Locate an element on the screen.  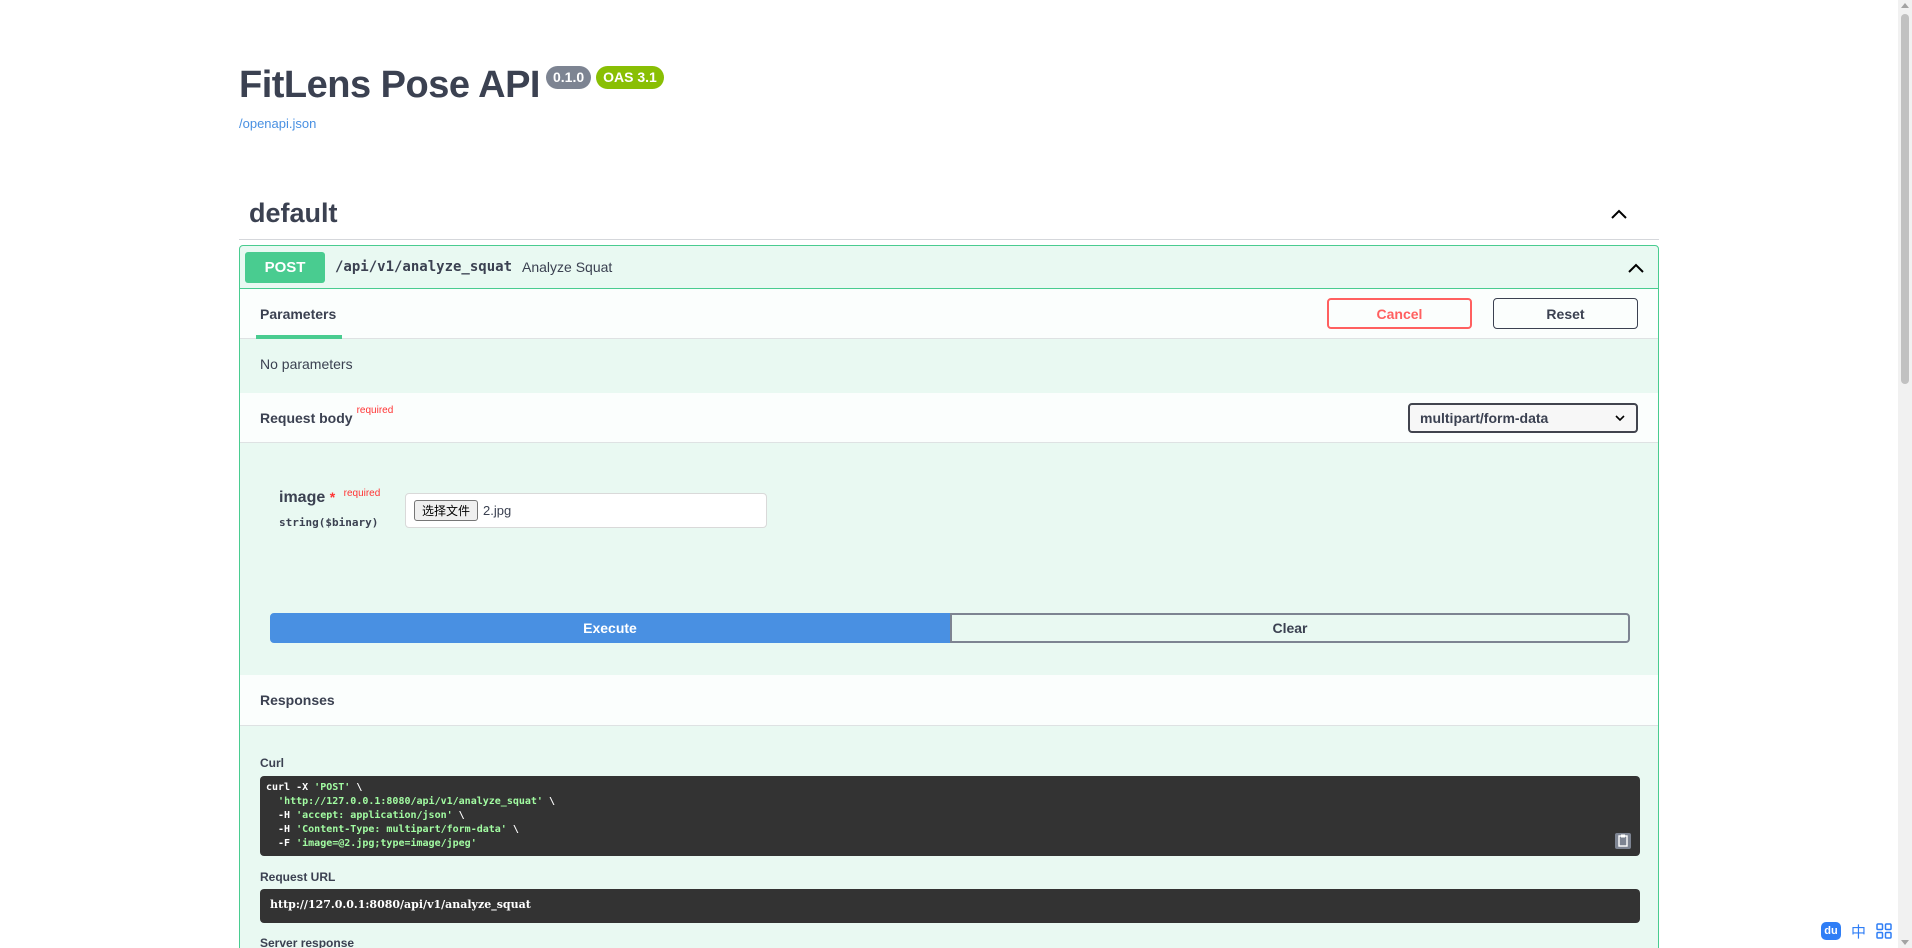
baidu-ime-icon: du is located at coordinates (1830, 931).